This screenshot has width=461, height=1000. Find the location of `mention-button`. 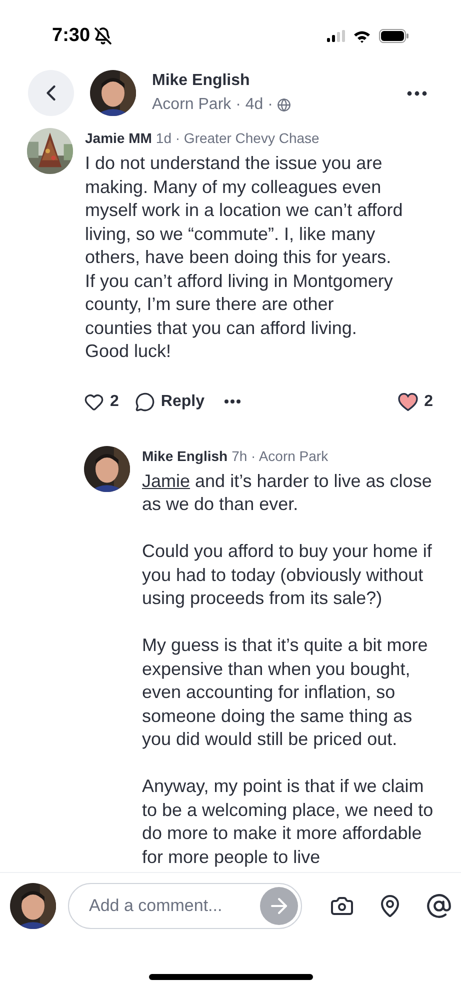

mention-button is located at coordinates (439, 905).